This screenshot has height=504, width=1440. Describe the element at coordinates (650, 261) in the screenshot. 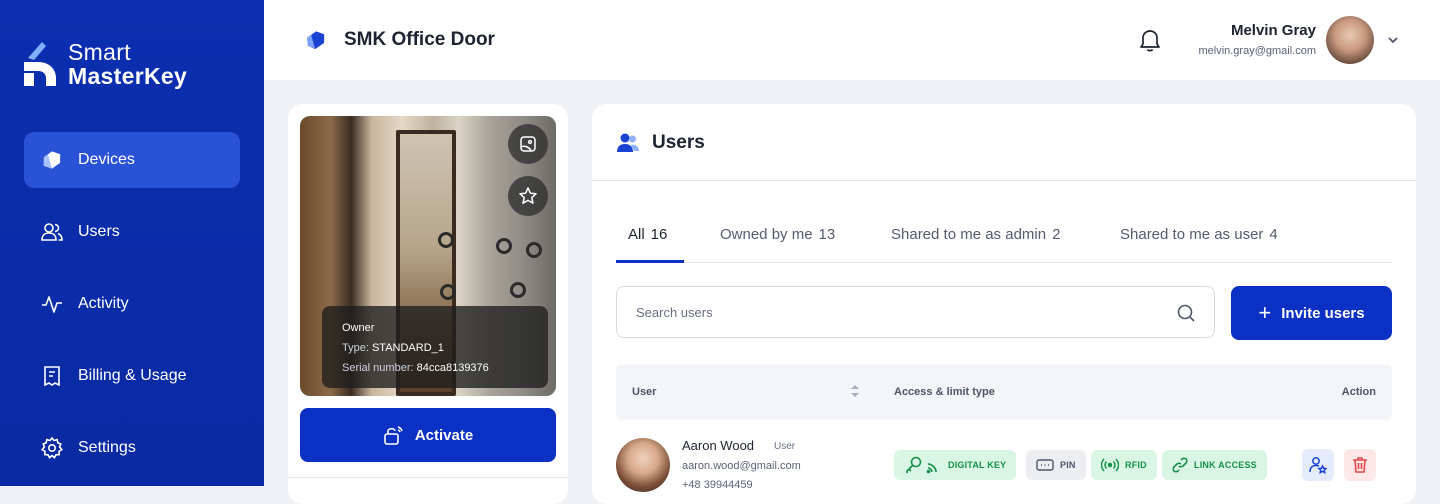

I see `active-tab-indicator` at that location.